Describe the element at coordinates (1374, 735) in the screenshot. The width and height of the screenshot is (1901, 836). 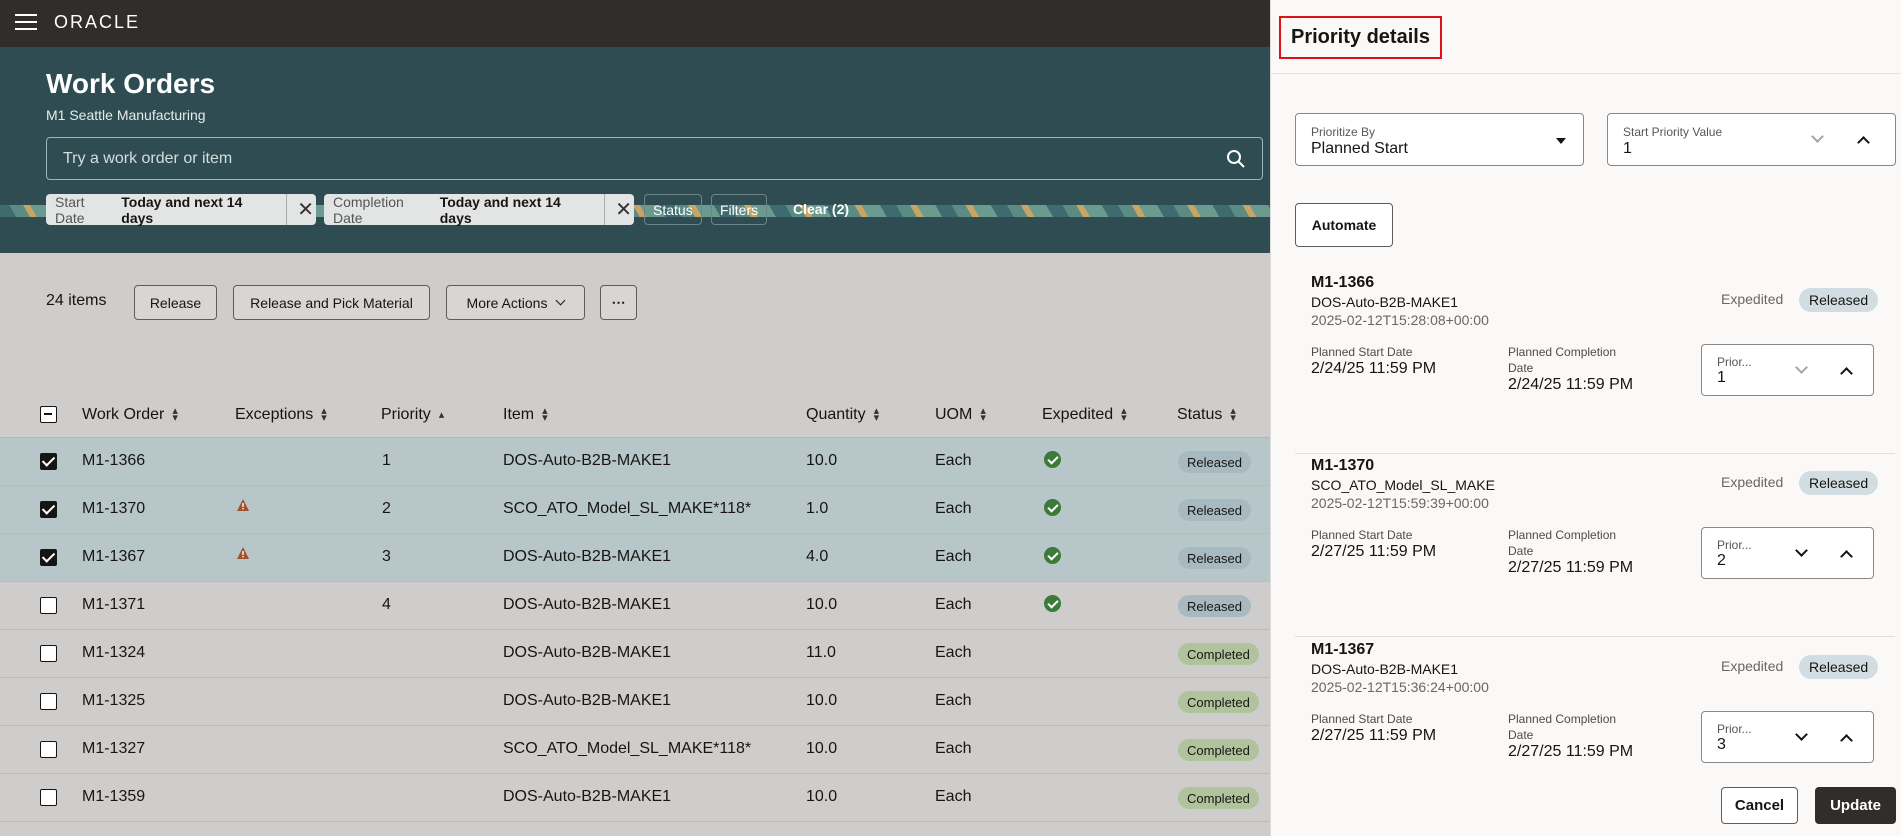
I see `planned-start-value: 2/27/25 11:59 PM` at that location.